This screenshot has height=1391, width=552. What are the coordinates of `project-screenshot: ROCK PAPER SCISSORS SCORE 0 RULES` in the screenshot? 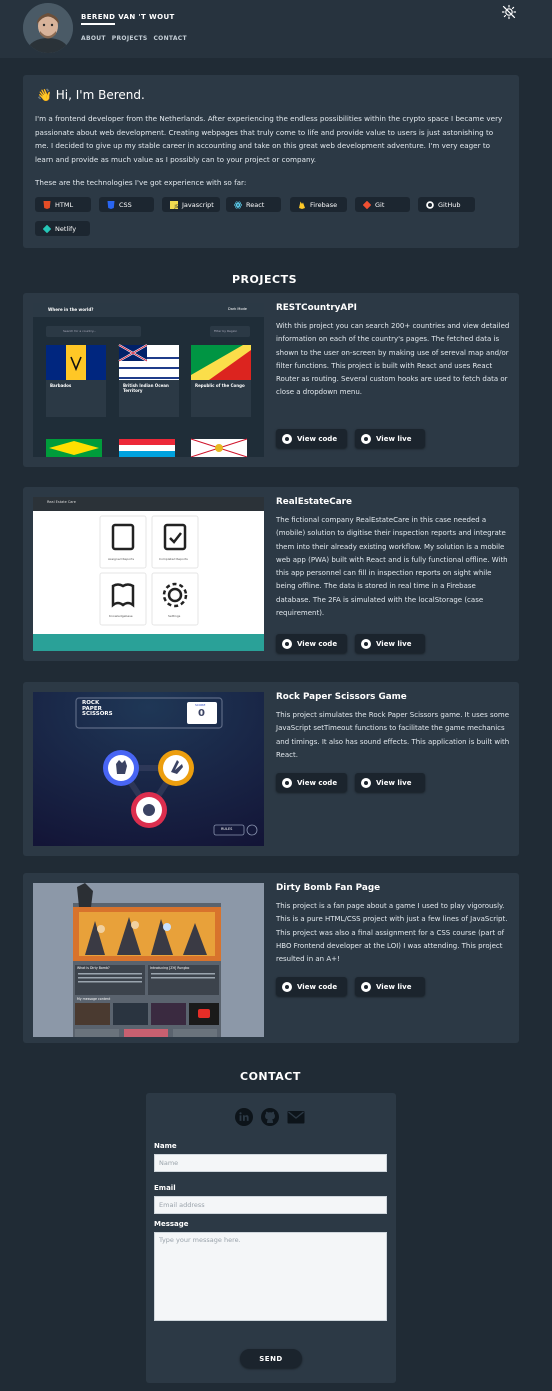 It's located at (148, 769).